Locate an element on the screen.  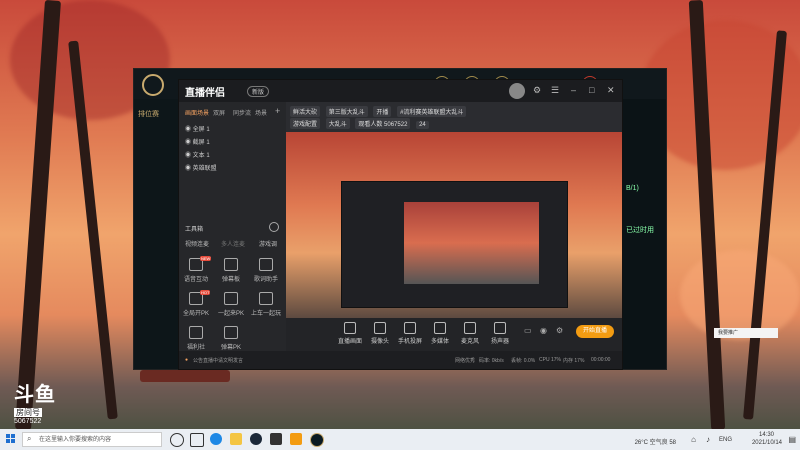
media-icon is located at coordinates (440, 328).